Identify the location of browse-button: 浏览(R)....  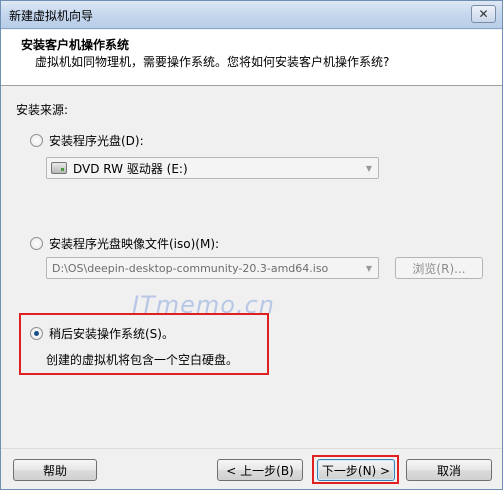
(439, 268).